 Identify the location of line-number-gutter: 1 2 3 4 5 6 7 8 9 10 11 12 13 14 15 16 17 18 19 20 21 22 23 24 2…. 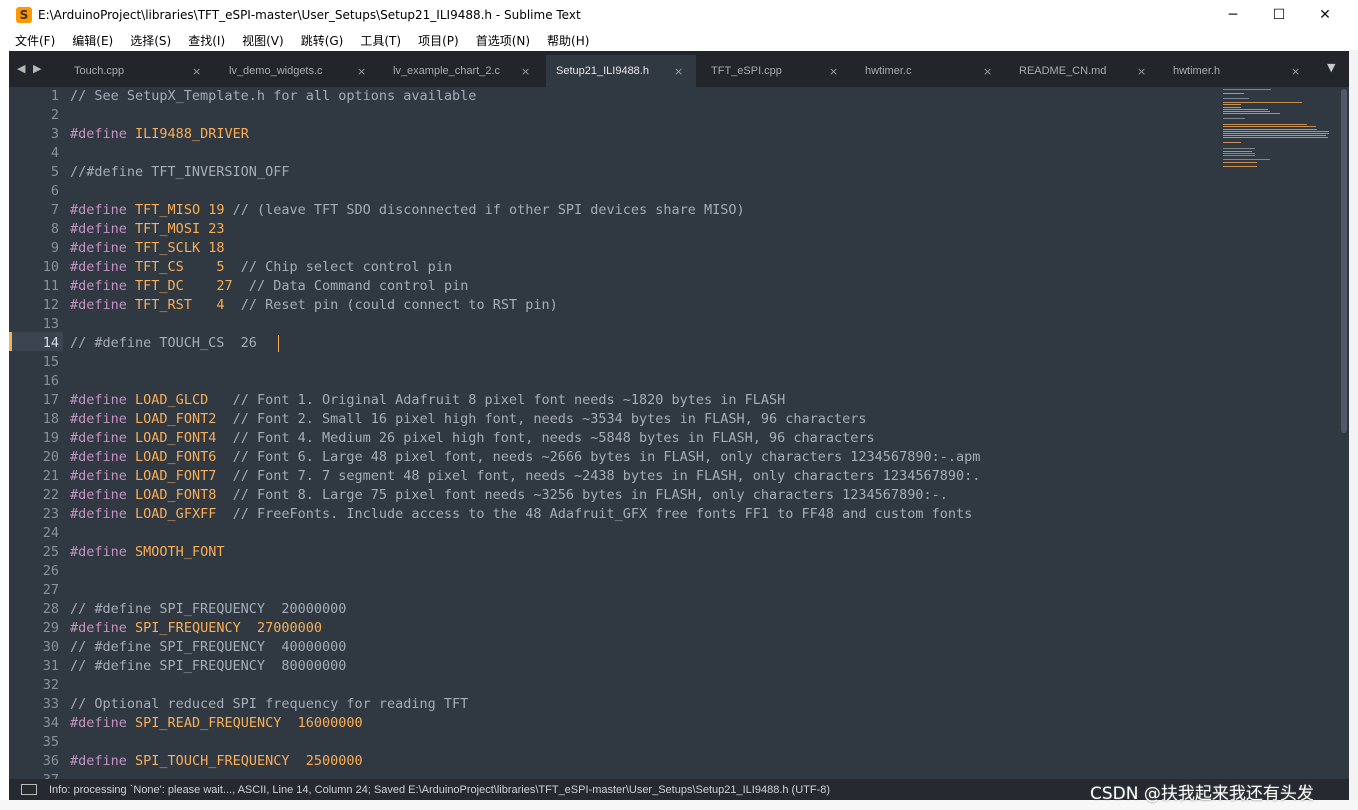
(34, 433).